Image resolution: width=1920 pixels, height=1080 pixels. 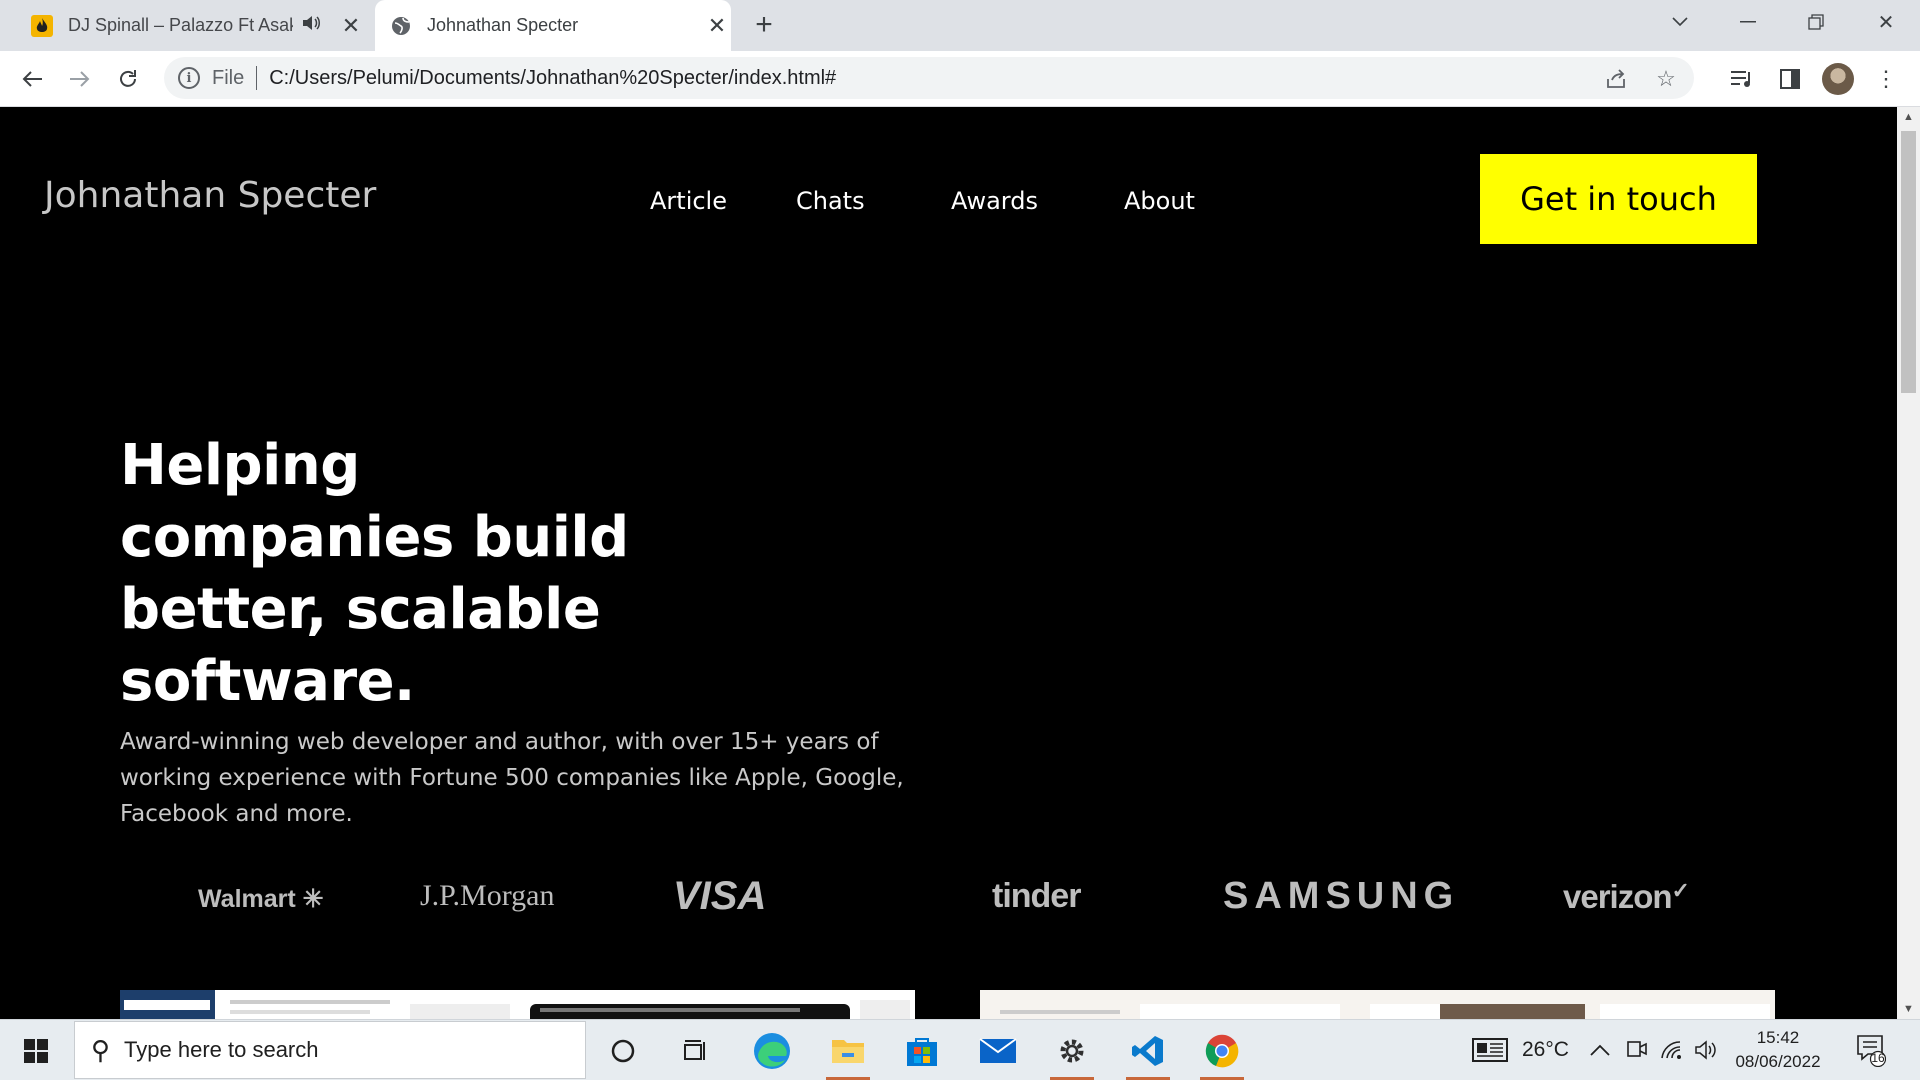 What do you see at coordinates (1520, 1050) in the screenshot?
I see `weather-widget: 26°C` at bounding box center [1520, 1050].